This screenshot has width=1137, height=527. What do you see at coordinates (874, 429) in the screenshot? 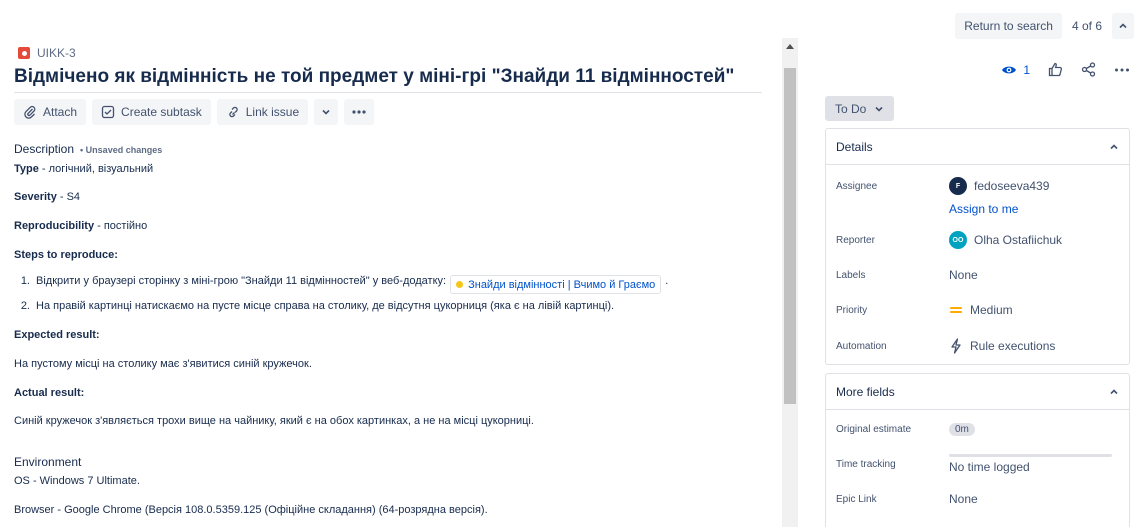
I see `original-estimate-label: Original estimate` at bounding box center [874, 429].